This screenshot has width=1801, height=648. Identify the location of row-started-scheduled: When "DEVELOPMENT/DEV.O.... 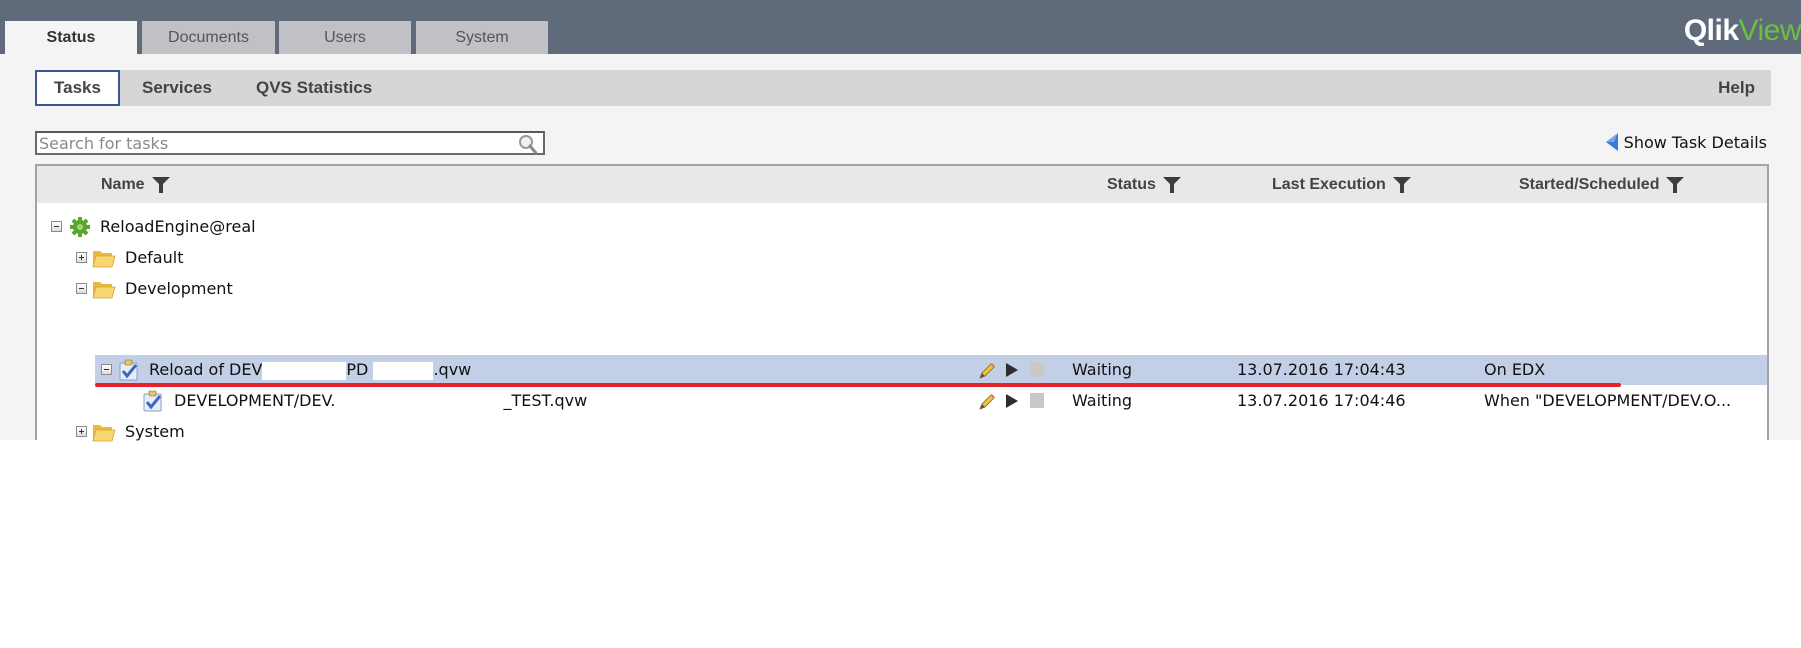
(1608, 400).